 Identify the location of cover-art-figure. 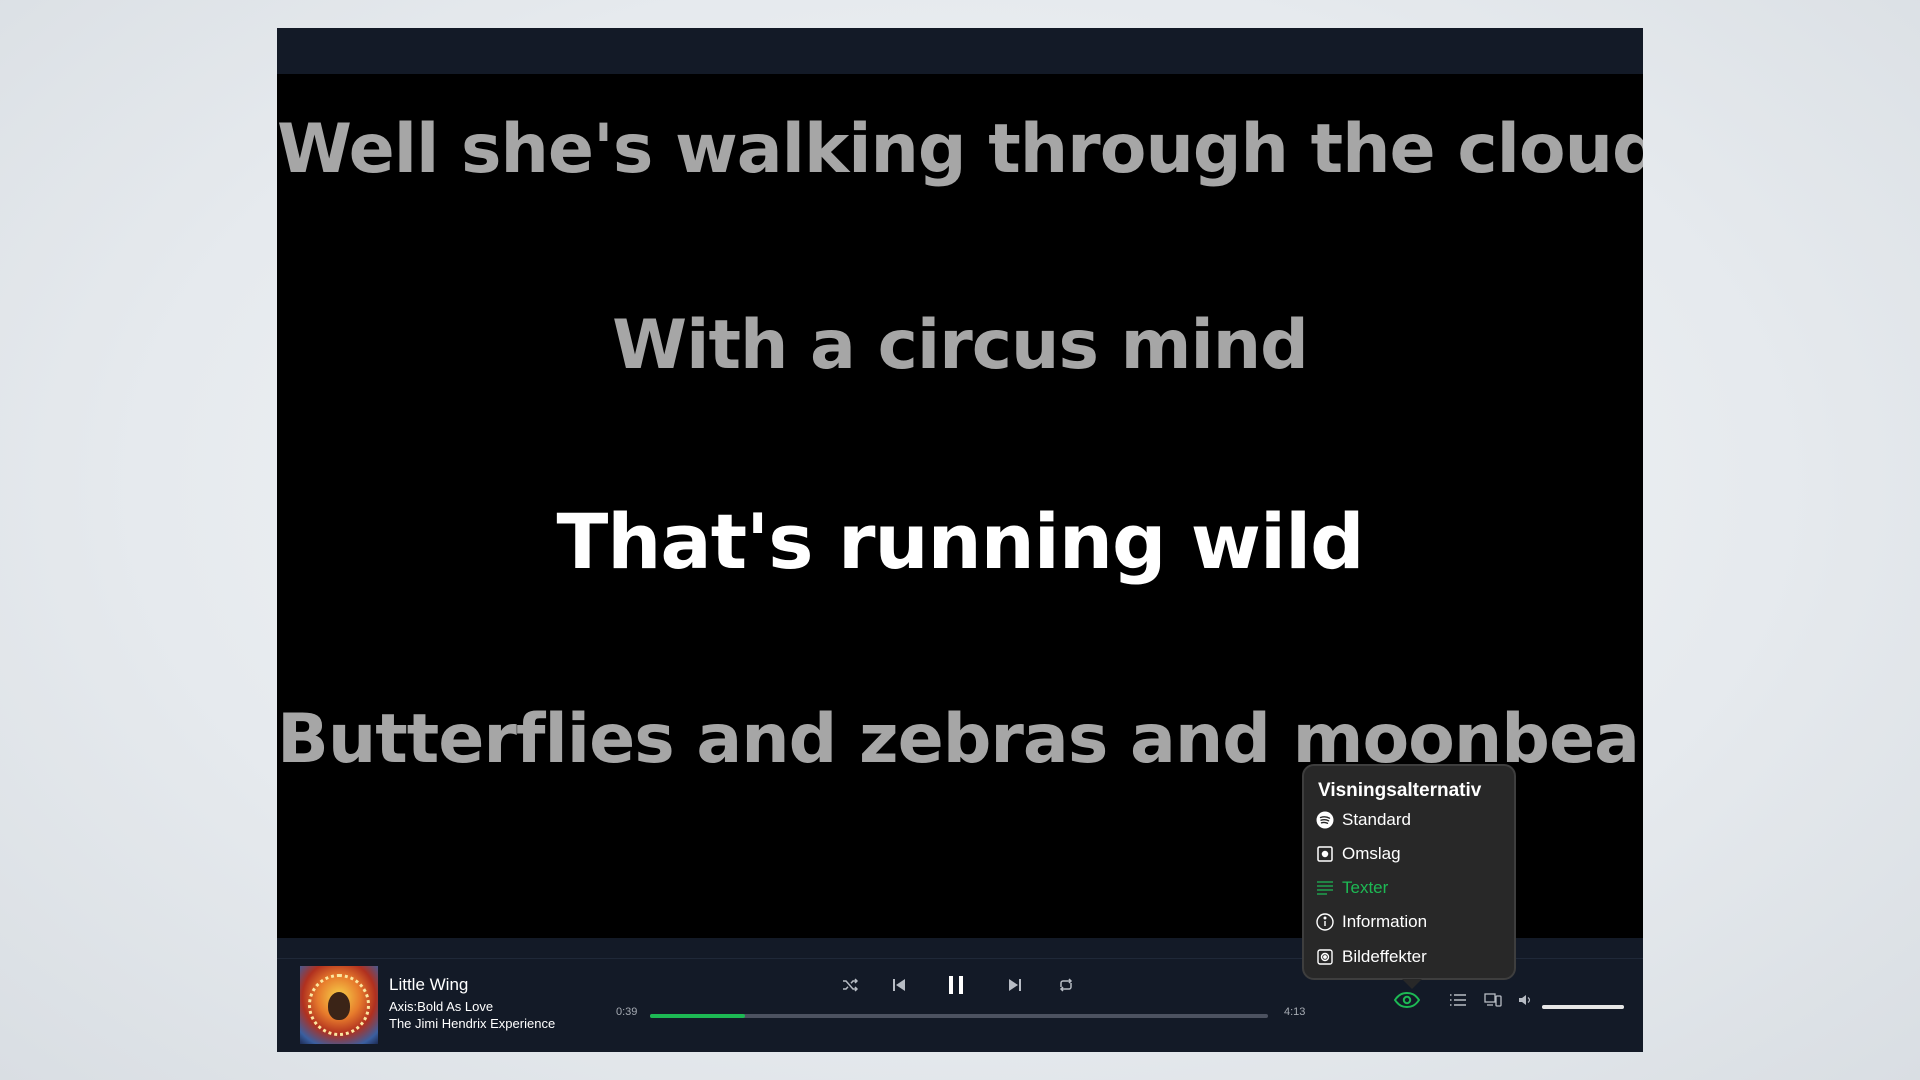
(339, 1006).